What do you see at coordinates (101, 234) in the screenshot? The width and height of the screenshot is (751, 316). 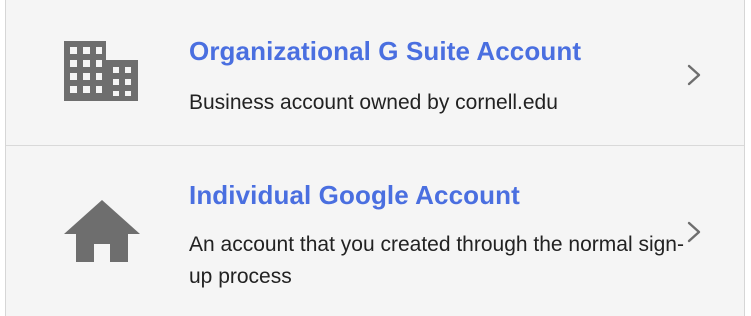 I see `home-icon` at bounding box center [101, 234].